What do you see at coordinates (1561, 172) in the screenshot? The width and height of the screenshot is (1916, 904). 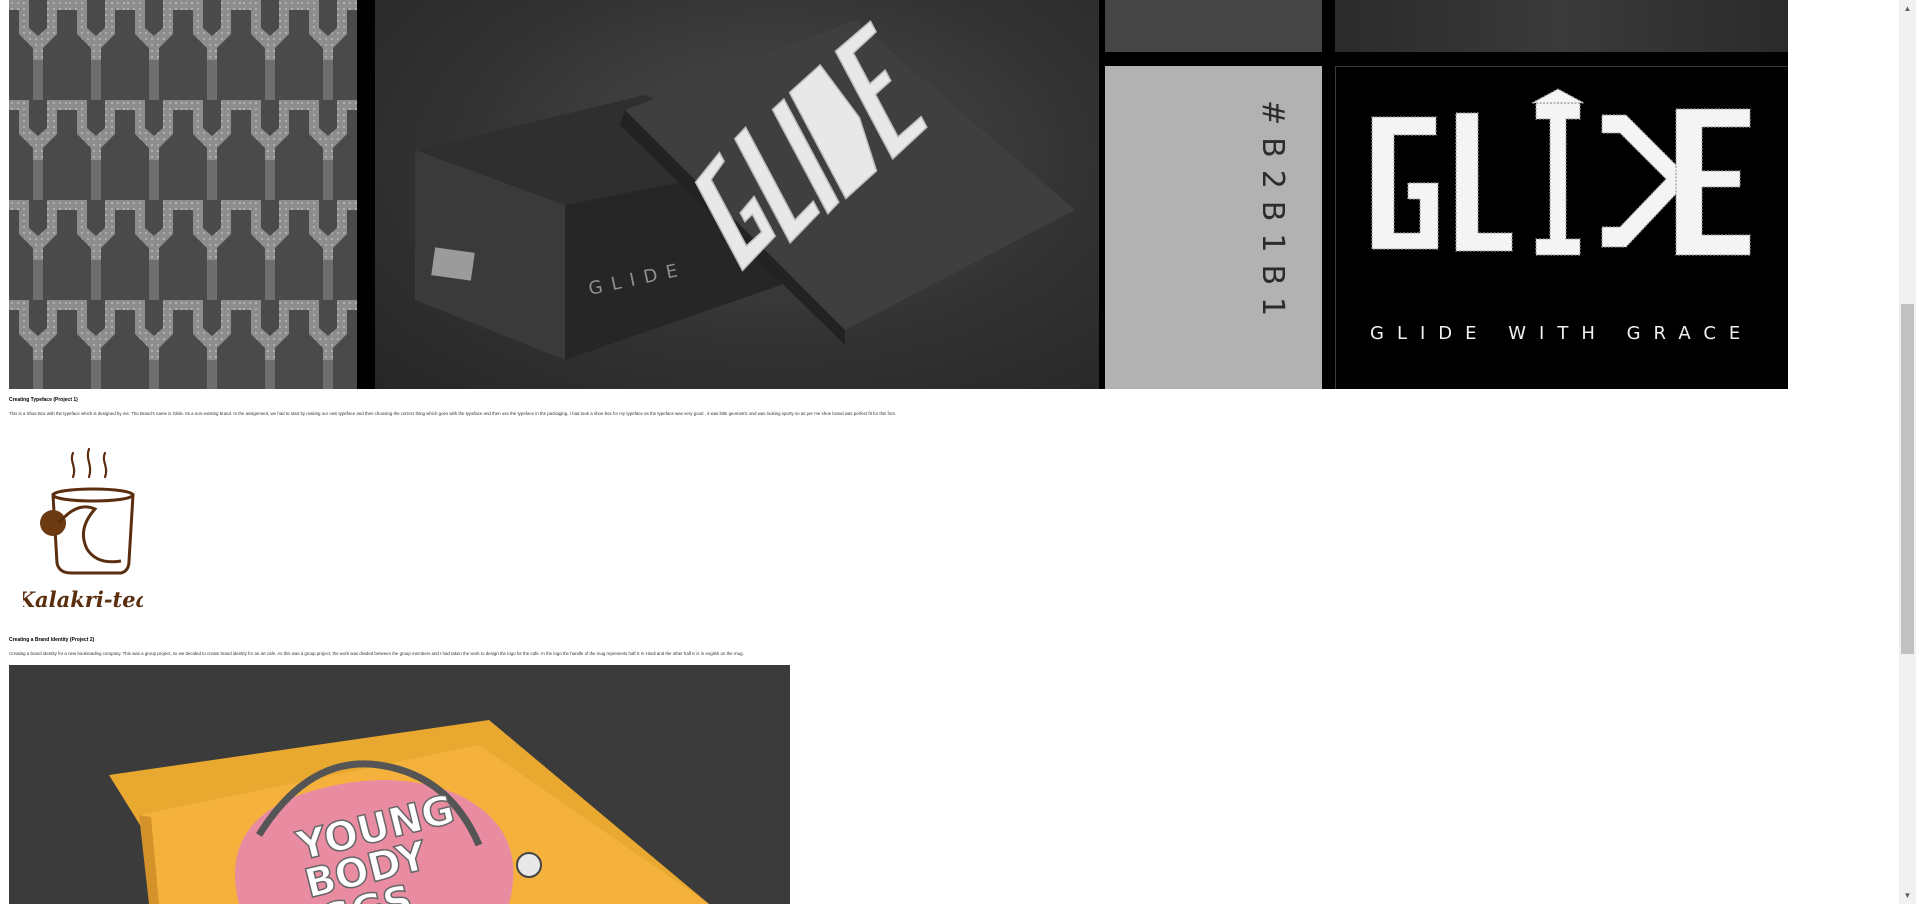 I see `glide-logo` at bounding box center [1561, 172].